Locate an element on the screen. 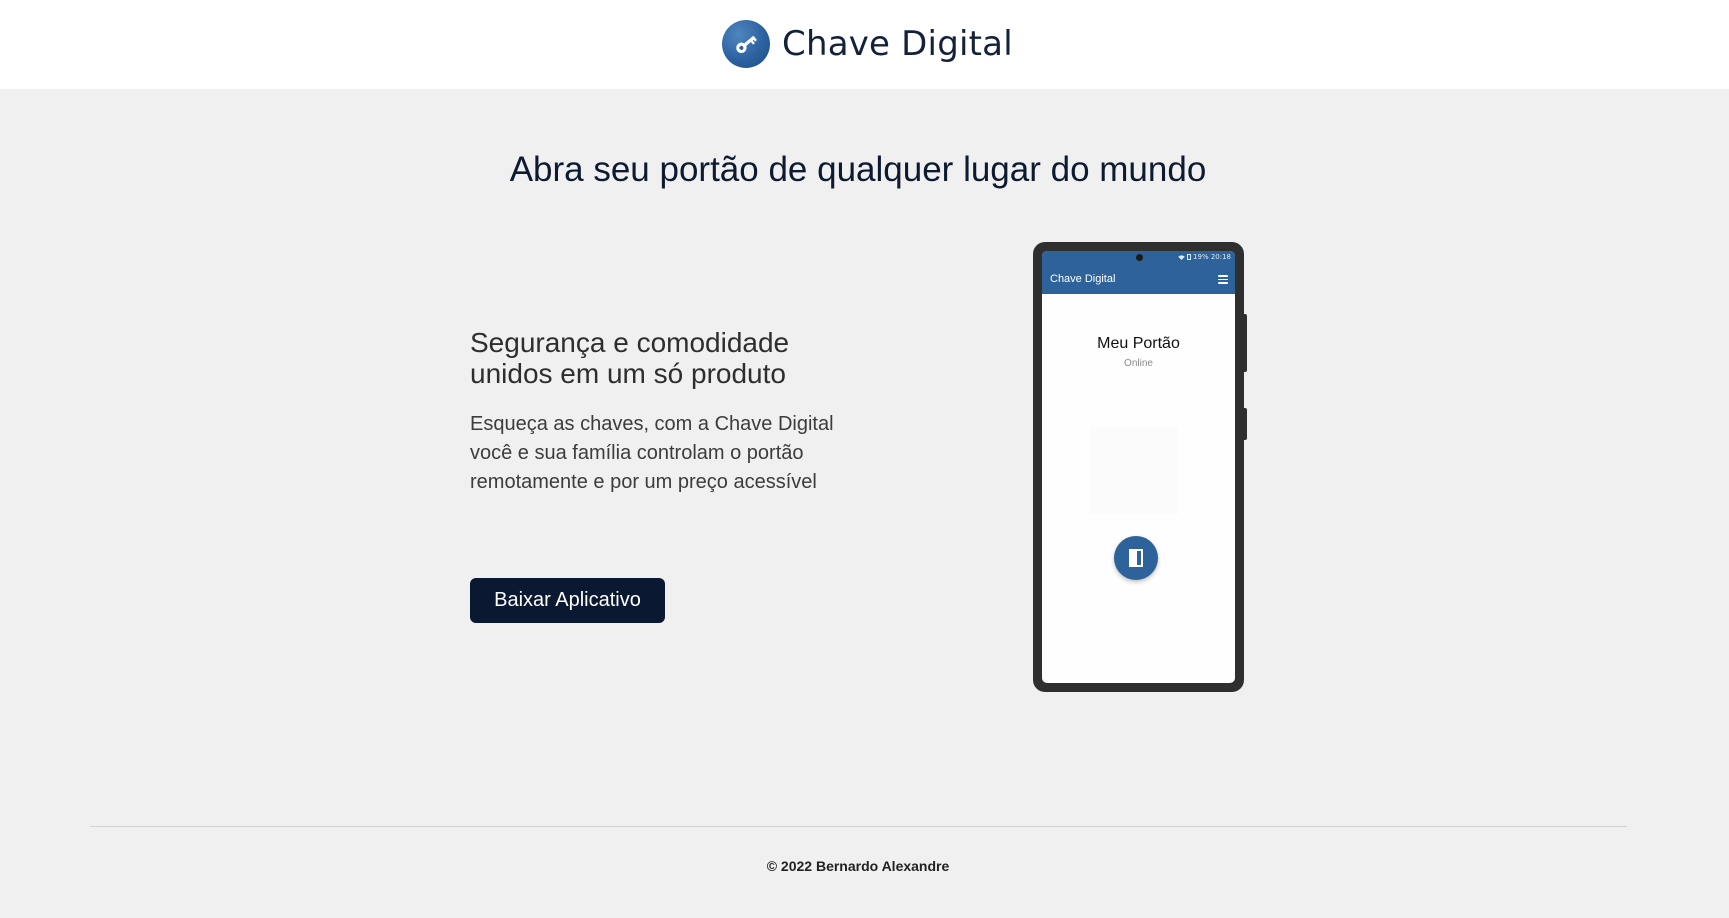  footer-copyright: © 2022 Bernardo Alexandre is located at coordinates (858, 866).